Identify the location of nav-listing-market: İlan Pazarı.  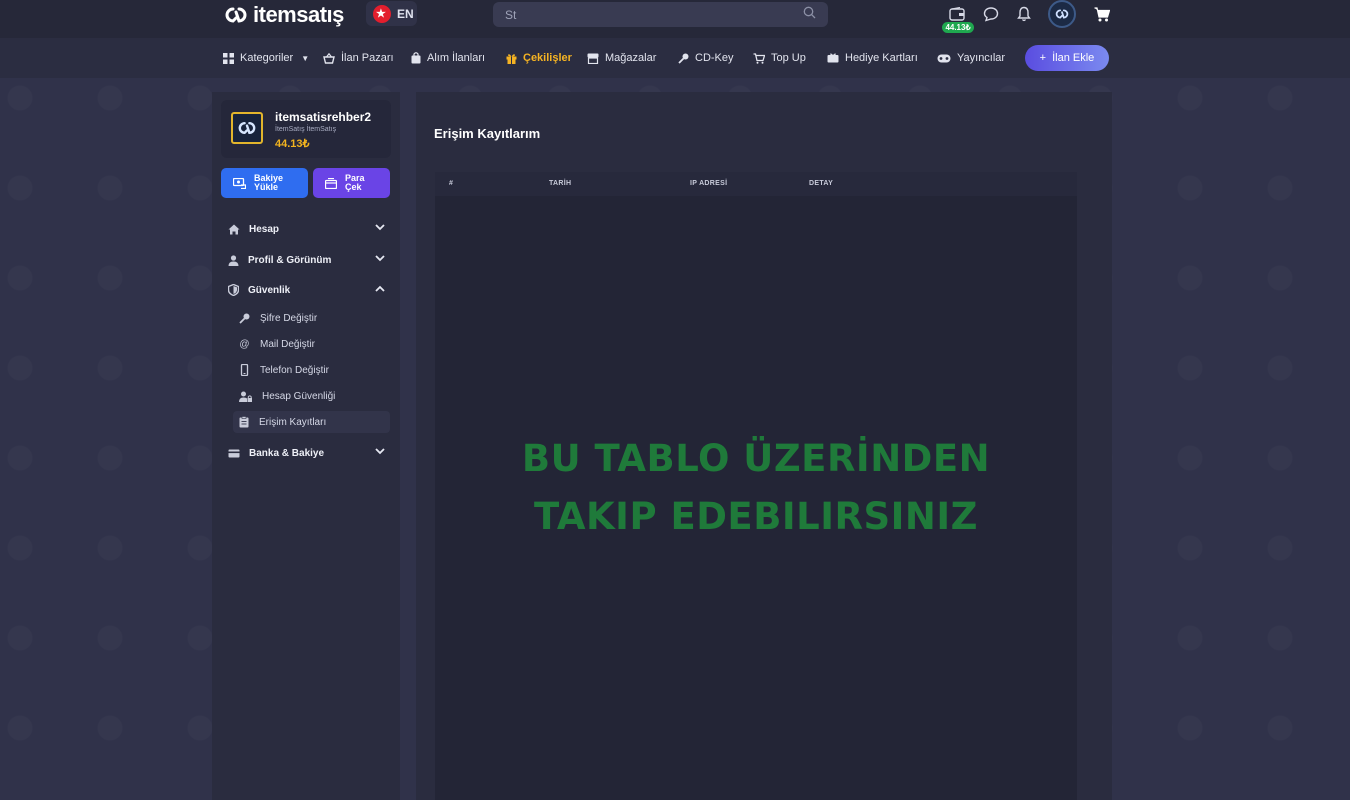
(358, 58).